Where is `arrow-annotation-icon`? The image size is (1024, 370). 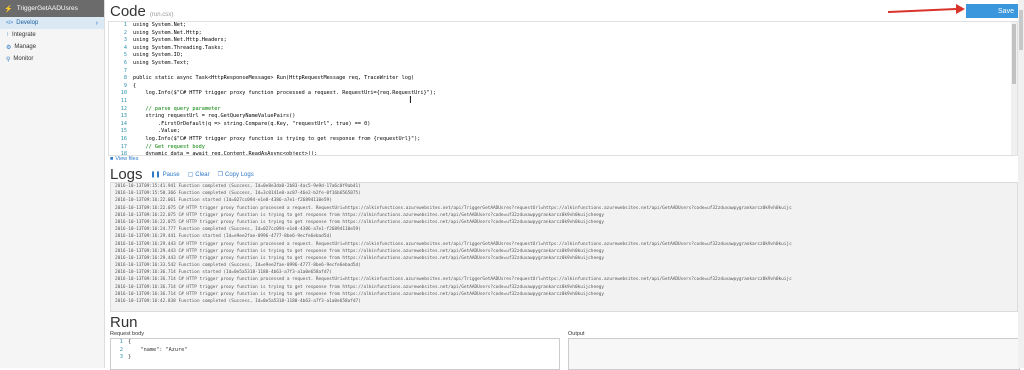
arrow-annotation-icon is located at coordinates (926, 9).